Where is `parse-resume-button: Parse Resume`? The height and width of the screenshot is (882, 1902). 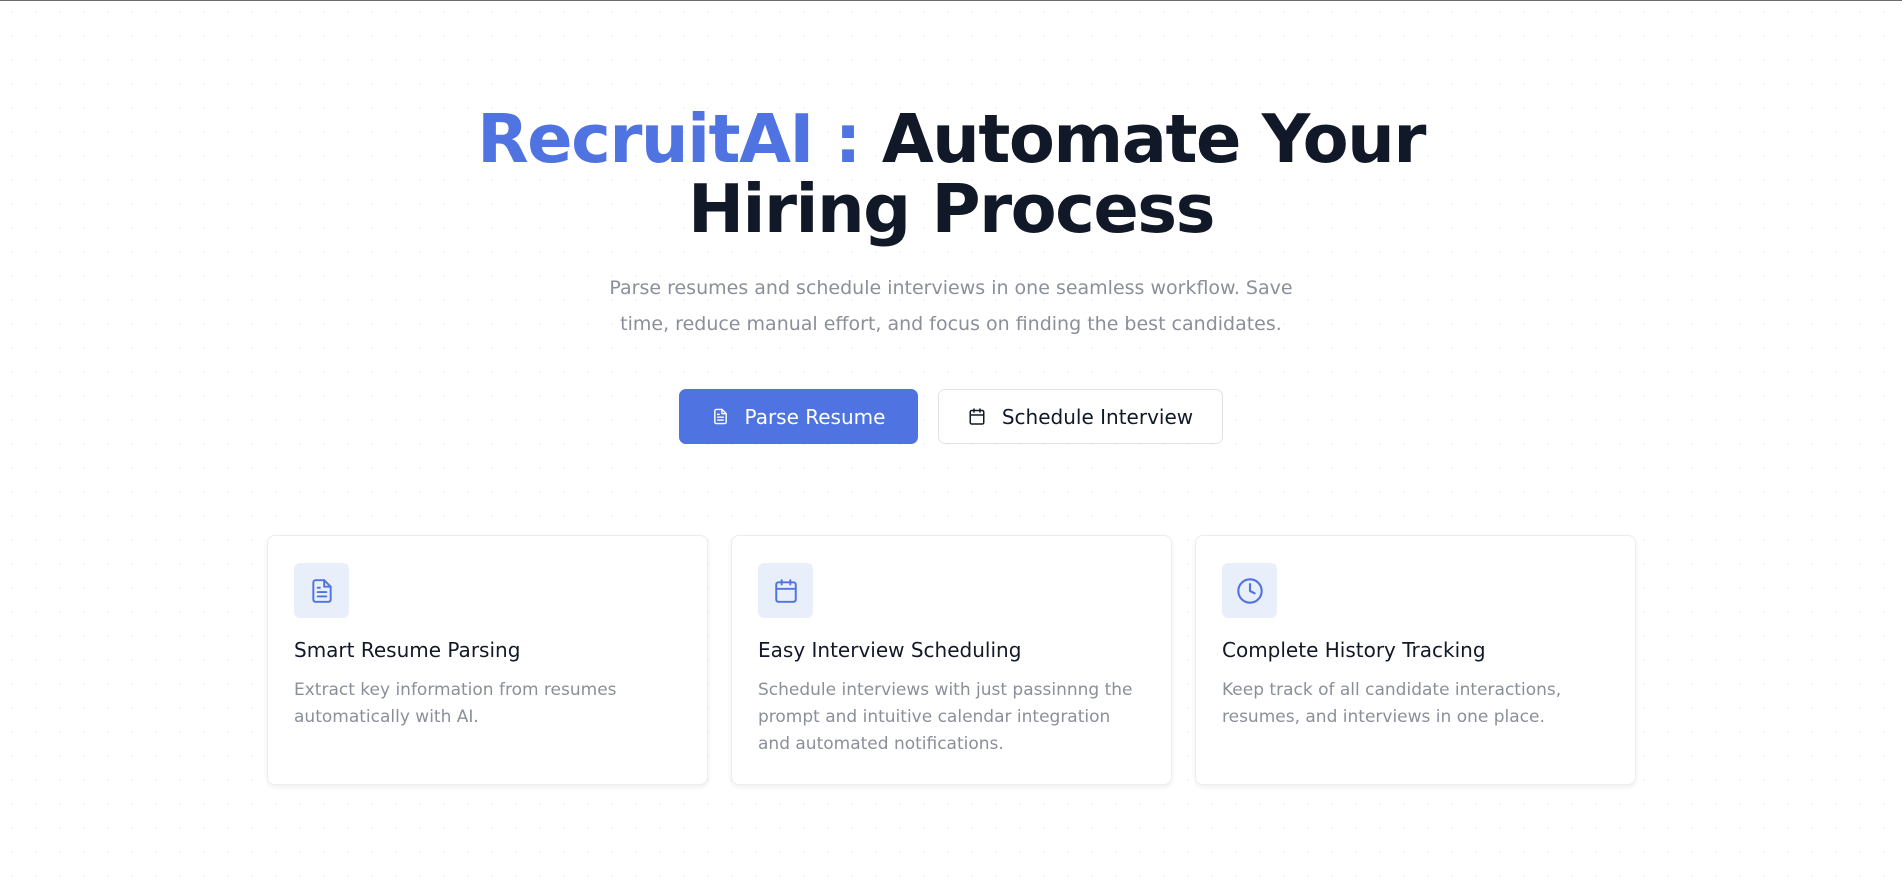
parse-resume-button: Parse Resume is located at coordinates (798, 416).